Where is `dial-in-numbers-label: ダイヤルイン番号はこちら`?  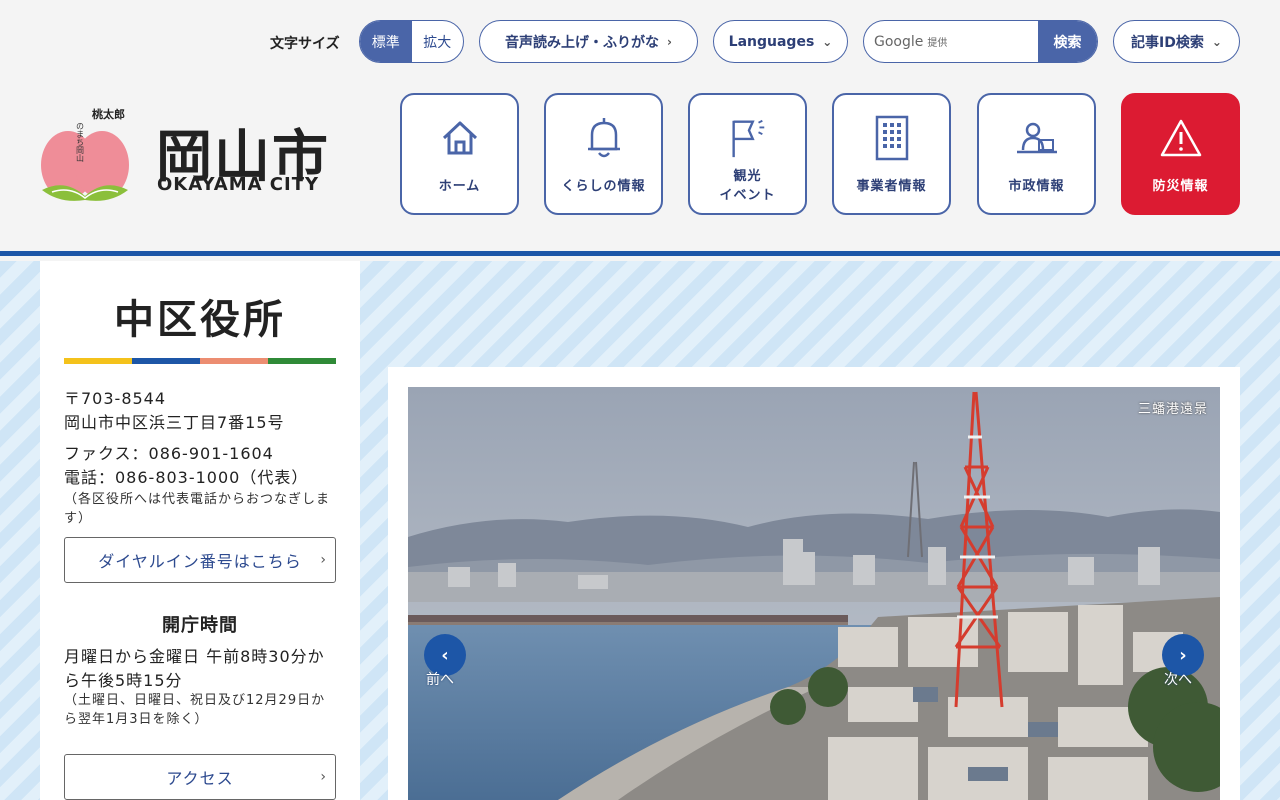
dial-in-numbers-label: ダイヤルイン番号はこちら is located at coordinates (200, 561).